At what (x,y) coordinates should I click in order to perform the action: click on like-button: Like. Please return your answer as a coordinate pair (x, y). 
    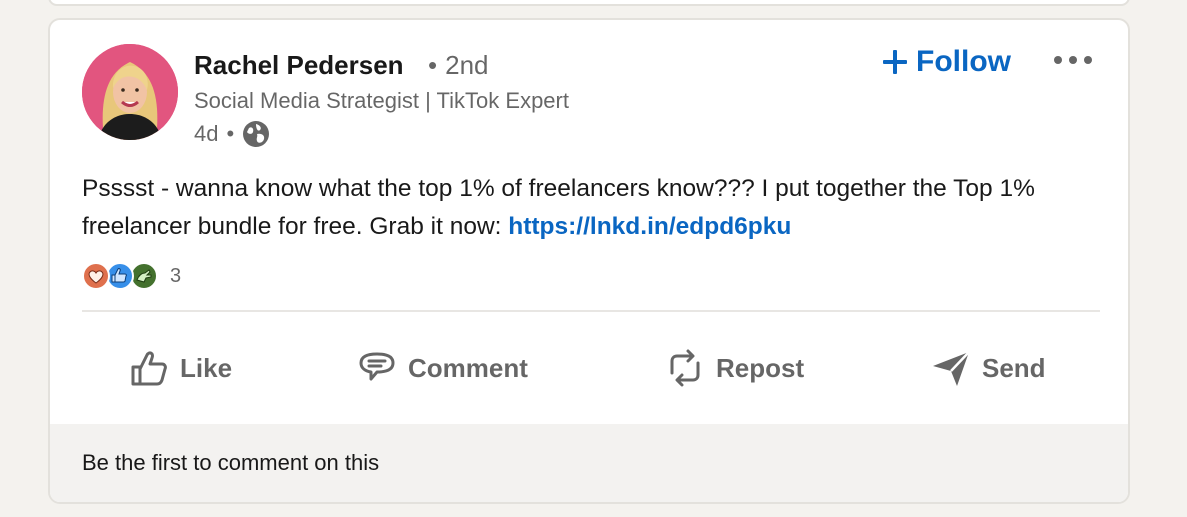
    Looking at the image, I should click on (180, 368).